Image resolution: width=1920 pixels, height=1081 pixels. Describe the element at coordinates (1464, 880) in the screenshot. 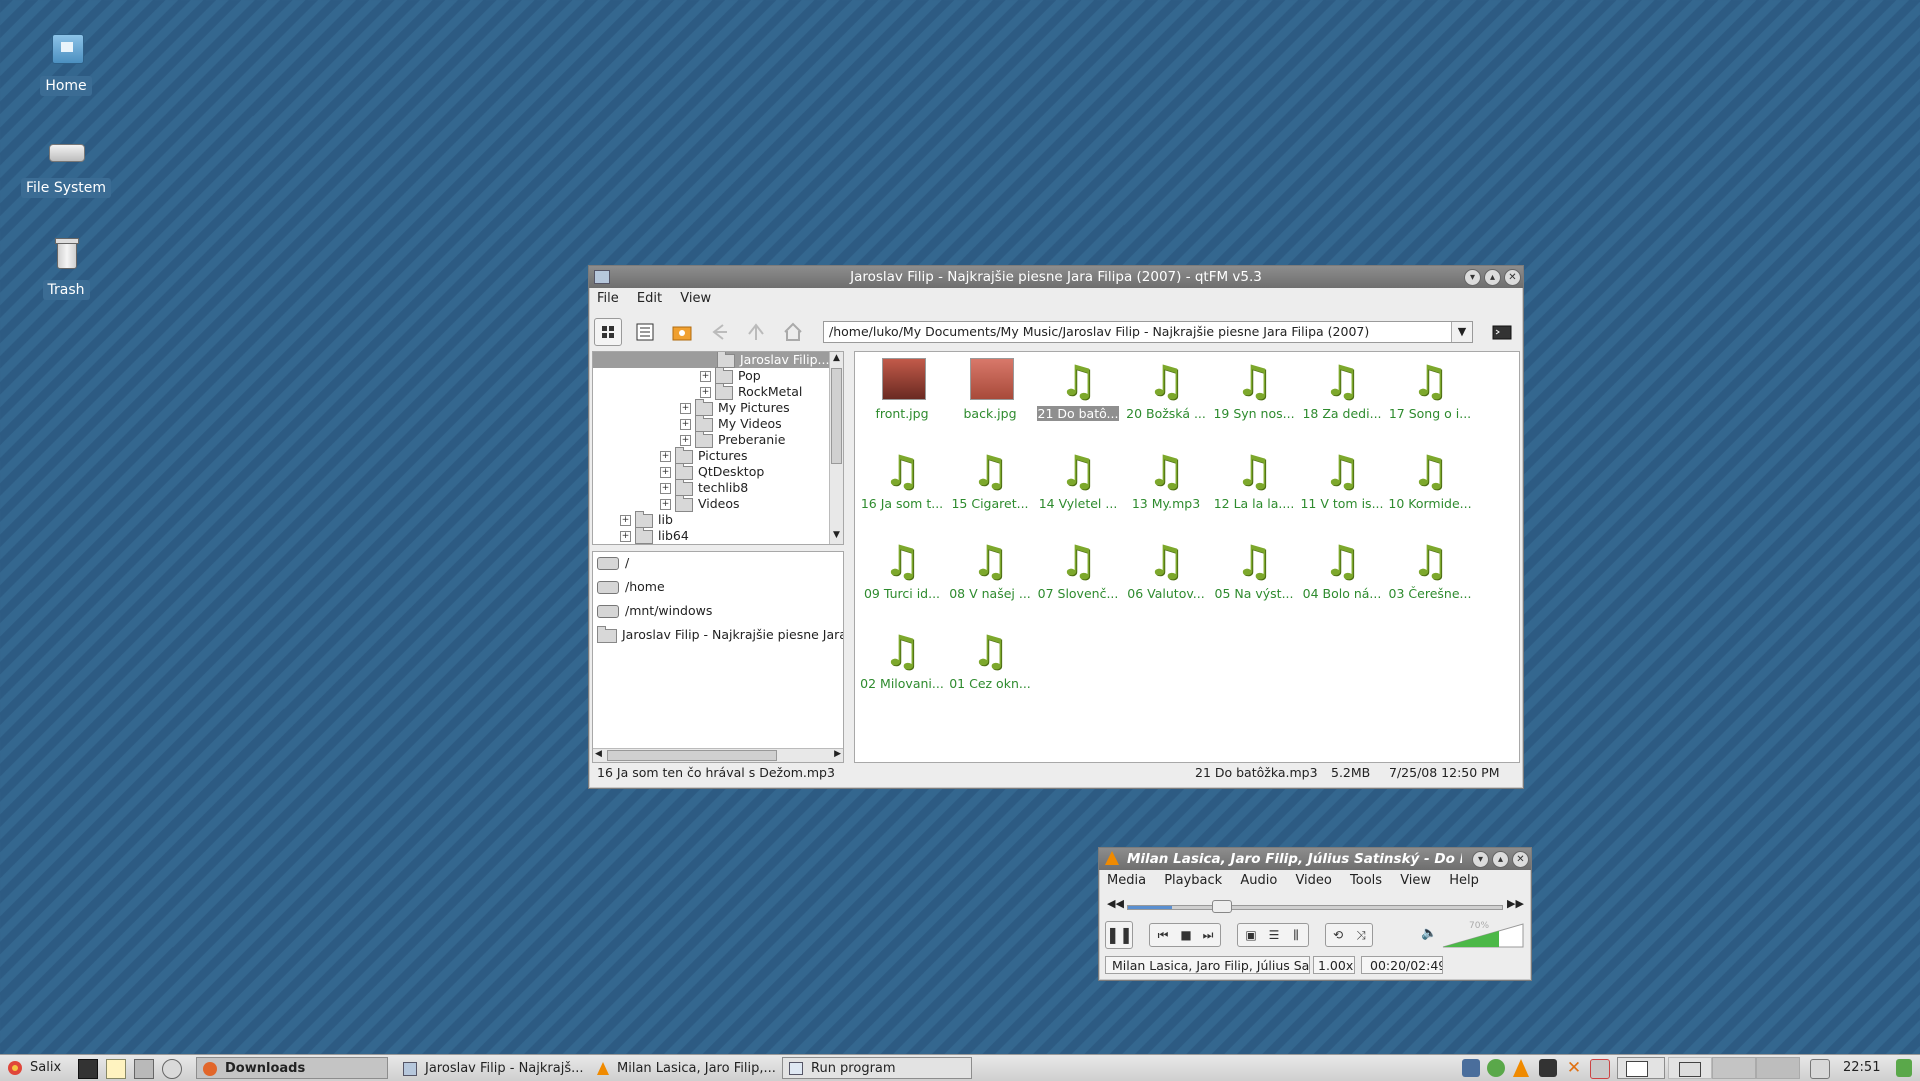

I see `menu-help: Help` at that location.